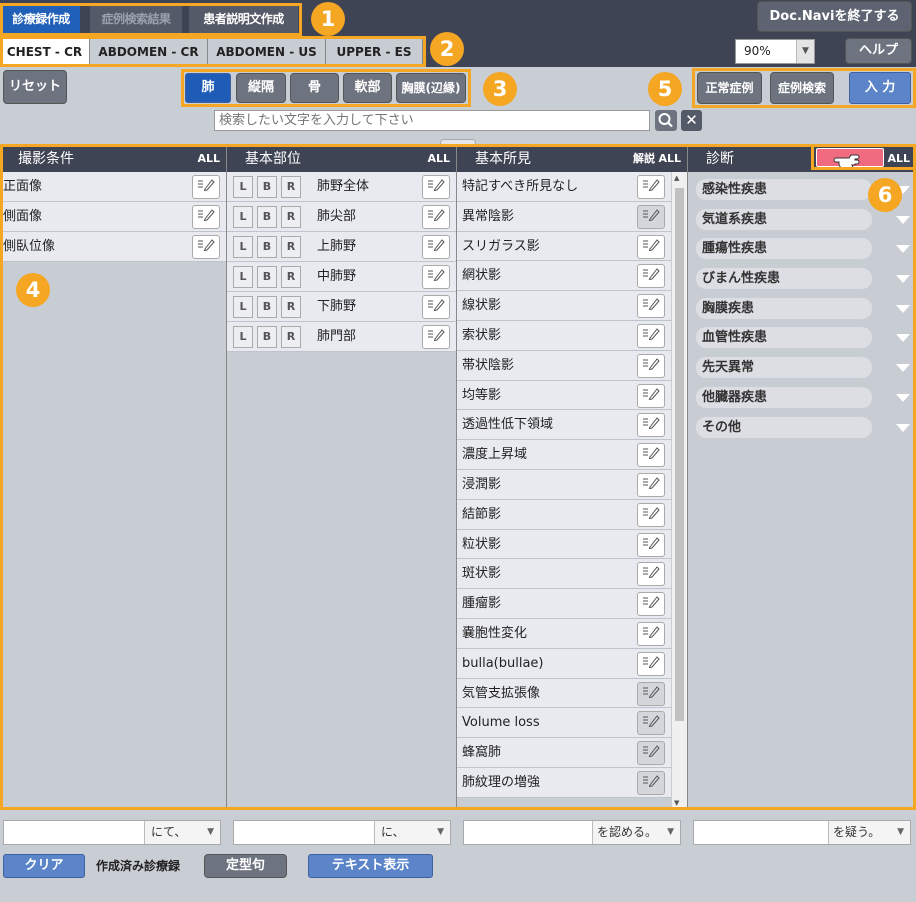 Image resolution: width=916 pixels, height=902 pixels. I want to click on list-item: 粒状影, so click(564, 544).